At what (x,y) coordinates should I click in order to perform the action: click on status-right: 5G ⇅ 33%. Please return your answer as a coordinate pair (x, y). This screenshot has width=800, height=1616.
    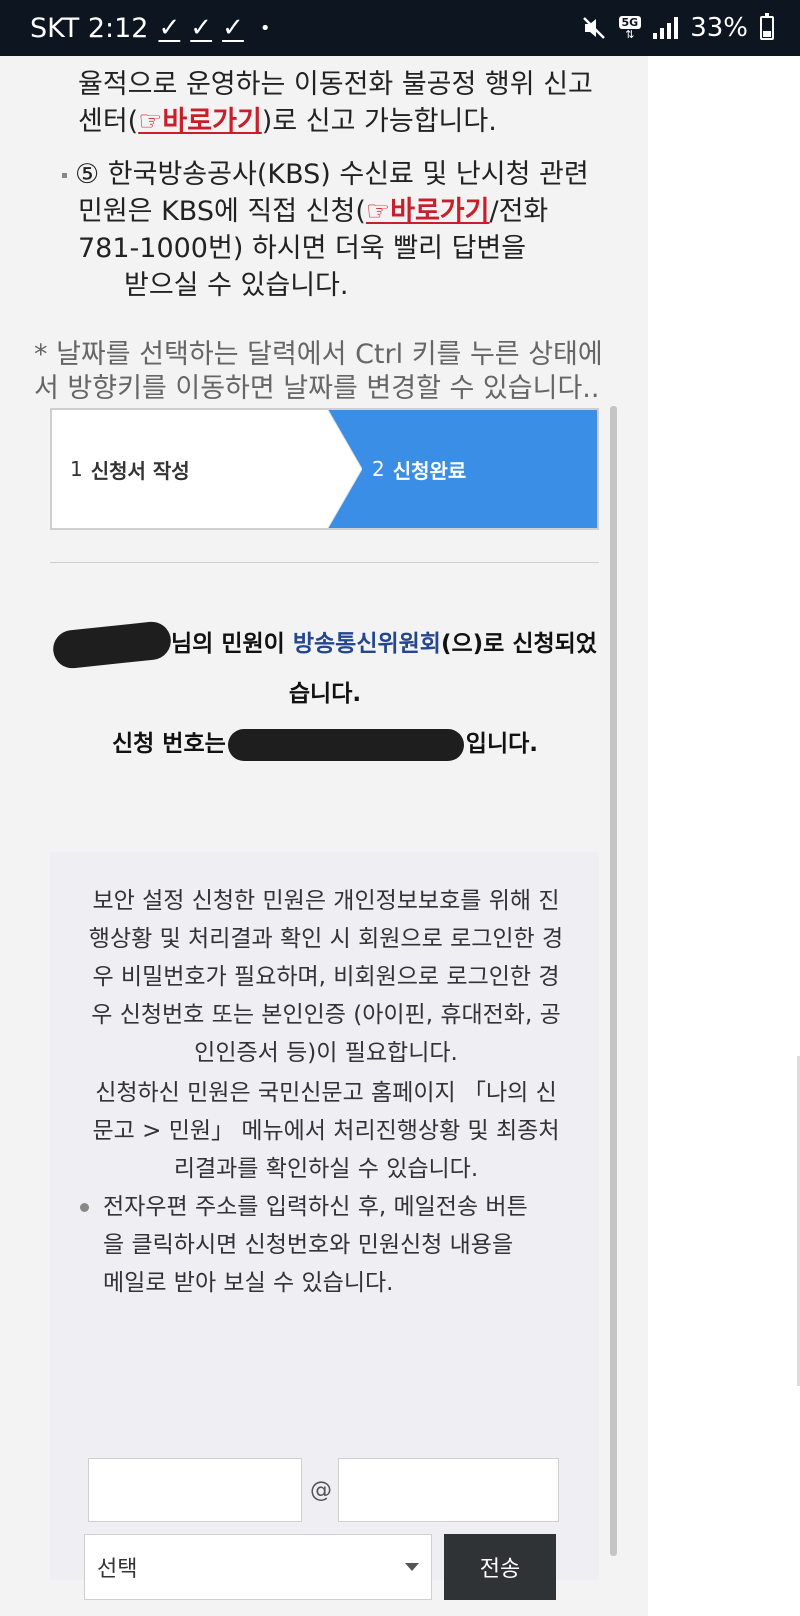
    Looking at the image, I should click on (677, 28).